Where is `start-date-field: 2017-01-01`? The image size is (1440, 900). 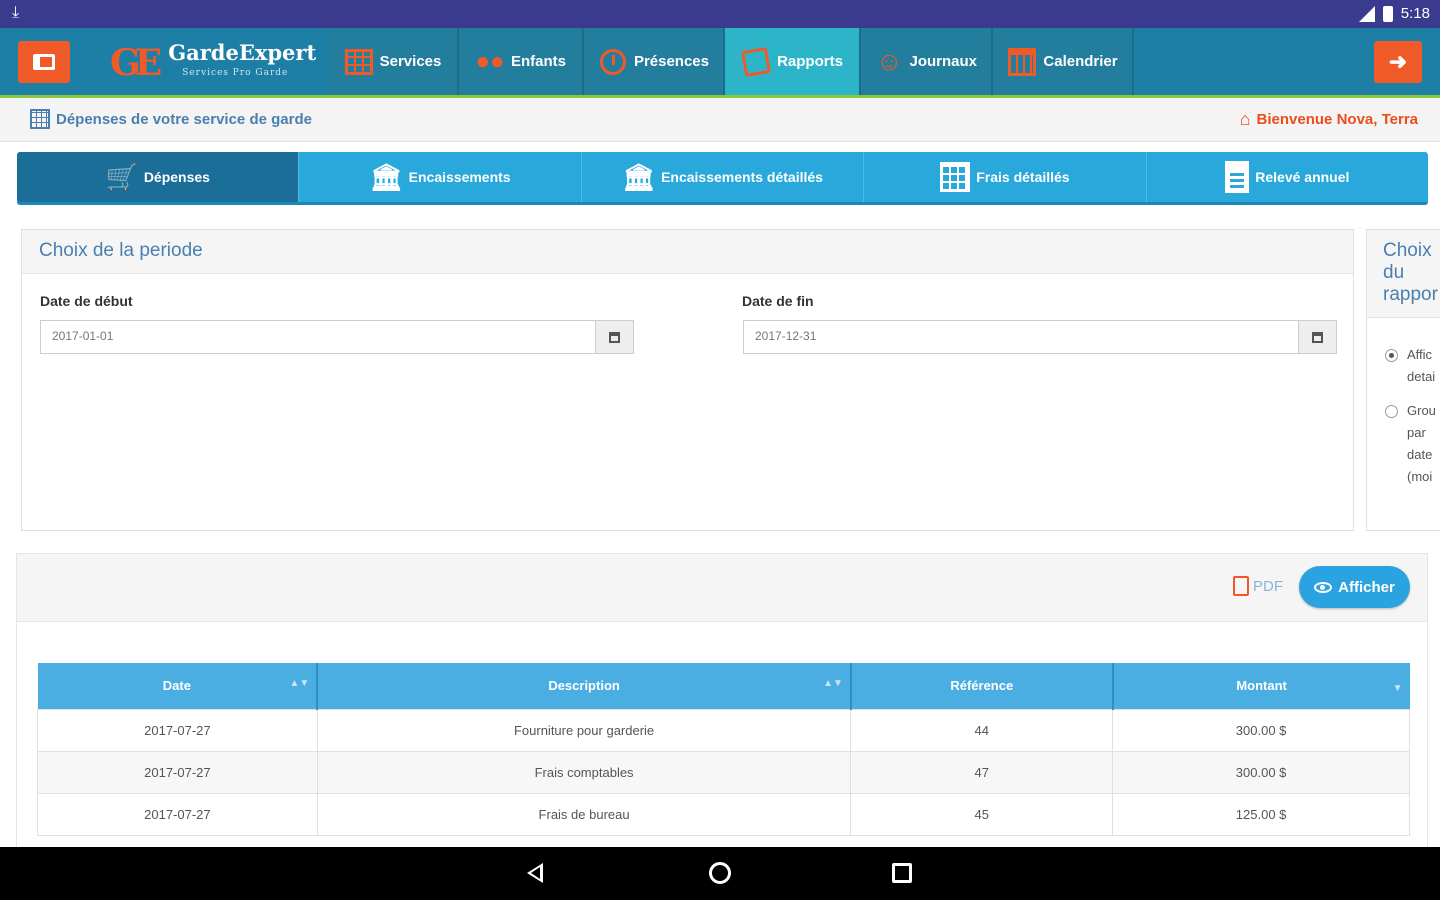
start-date-field: 2017-01-01 is located at coordinates (337, 337).